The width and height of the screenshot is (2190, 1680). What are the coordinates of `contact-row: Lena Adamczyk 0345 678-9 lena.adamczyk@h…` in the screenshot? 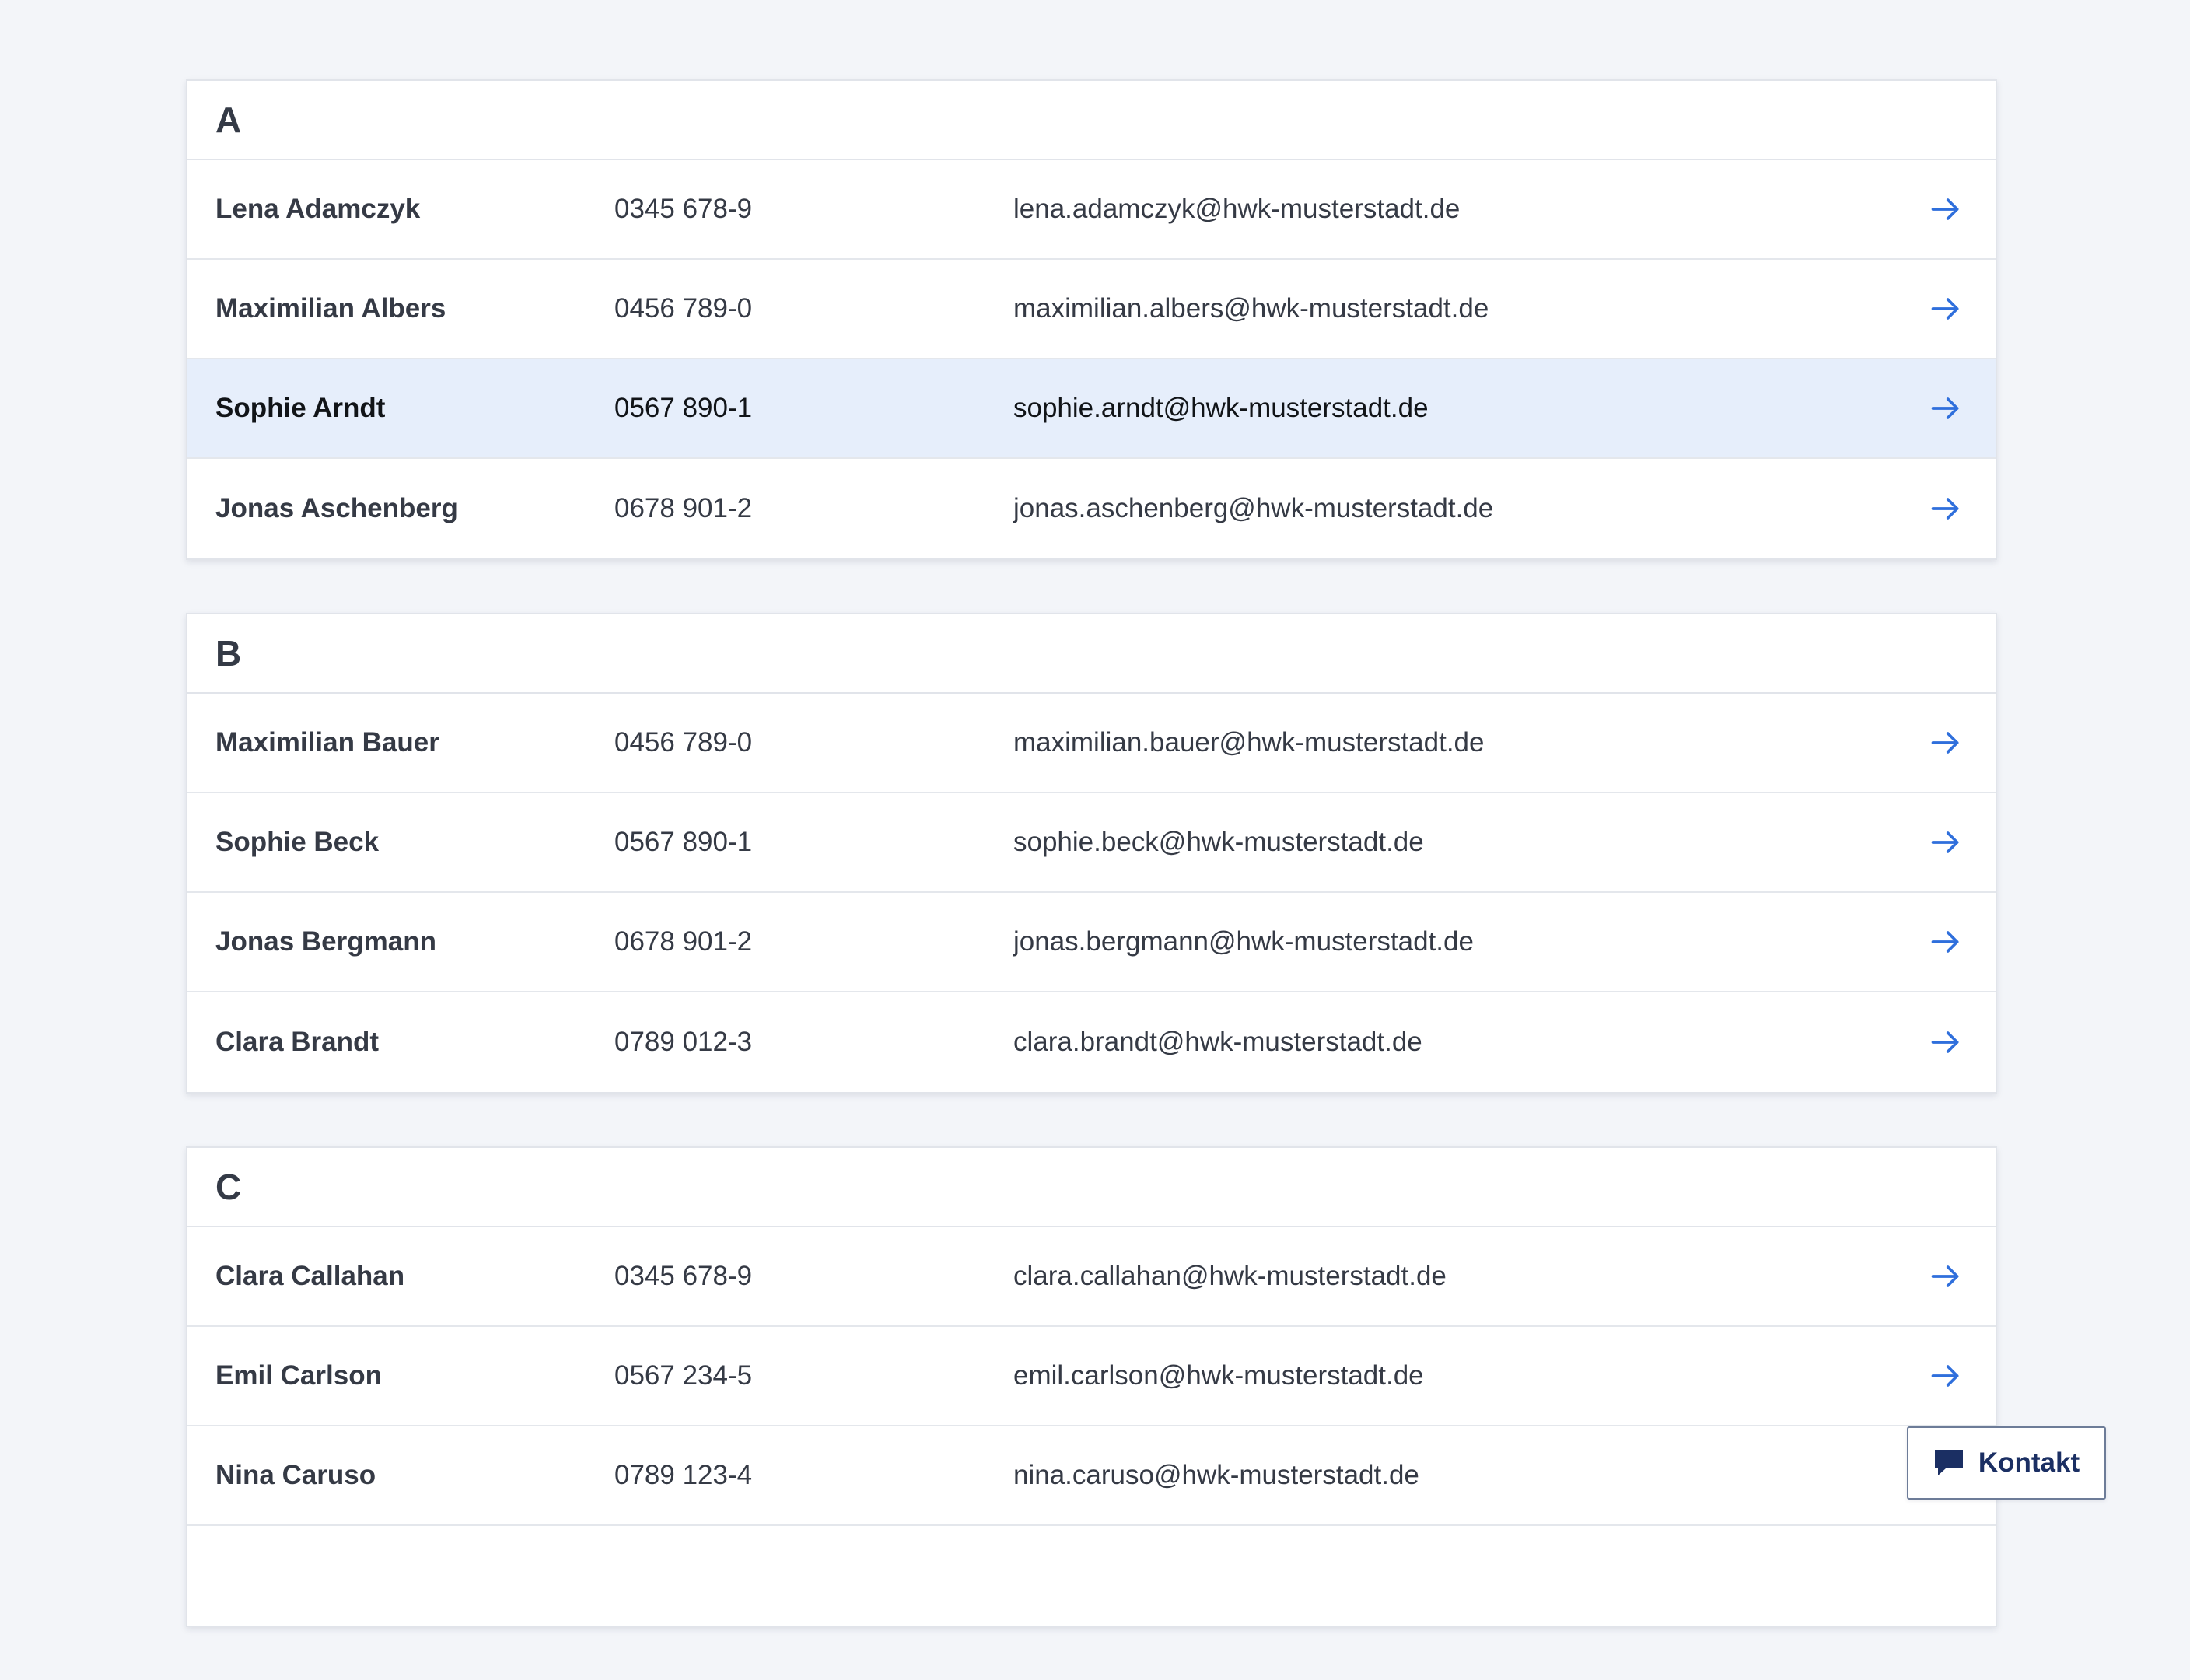 It's located at (1091, 210).